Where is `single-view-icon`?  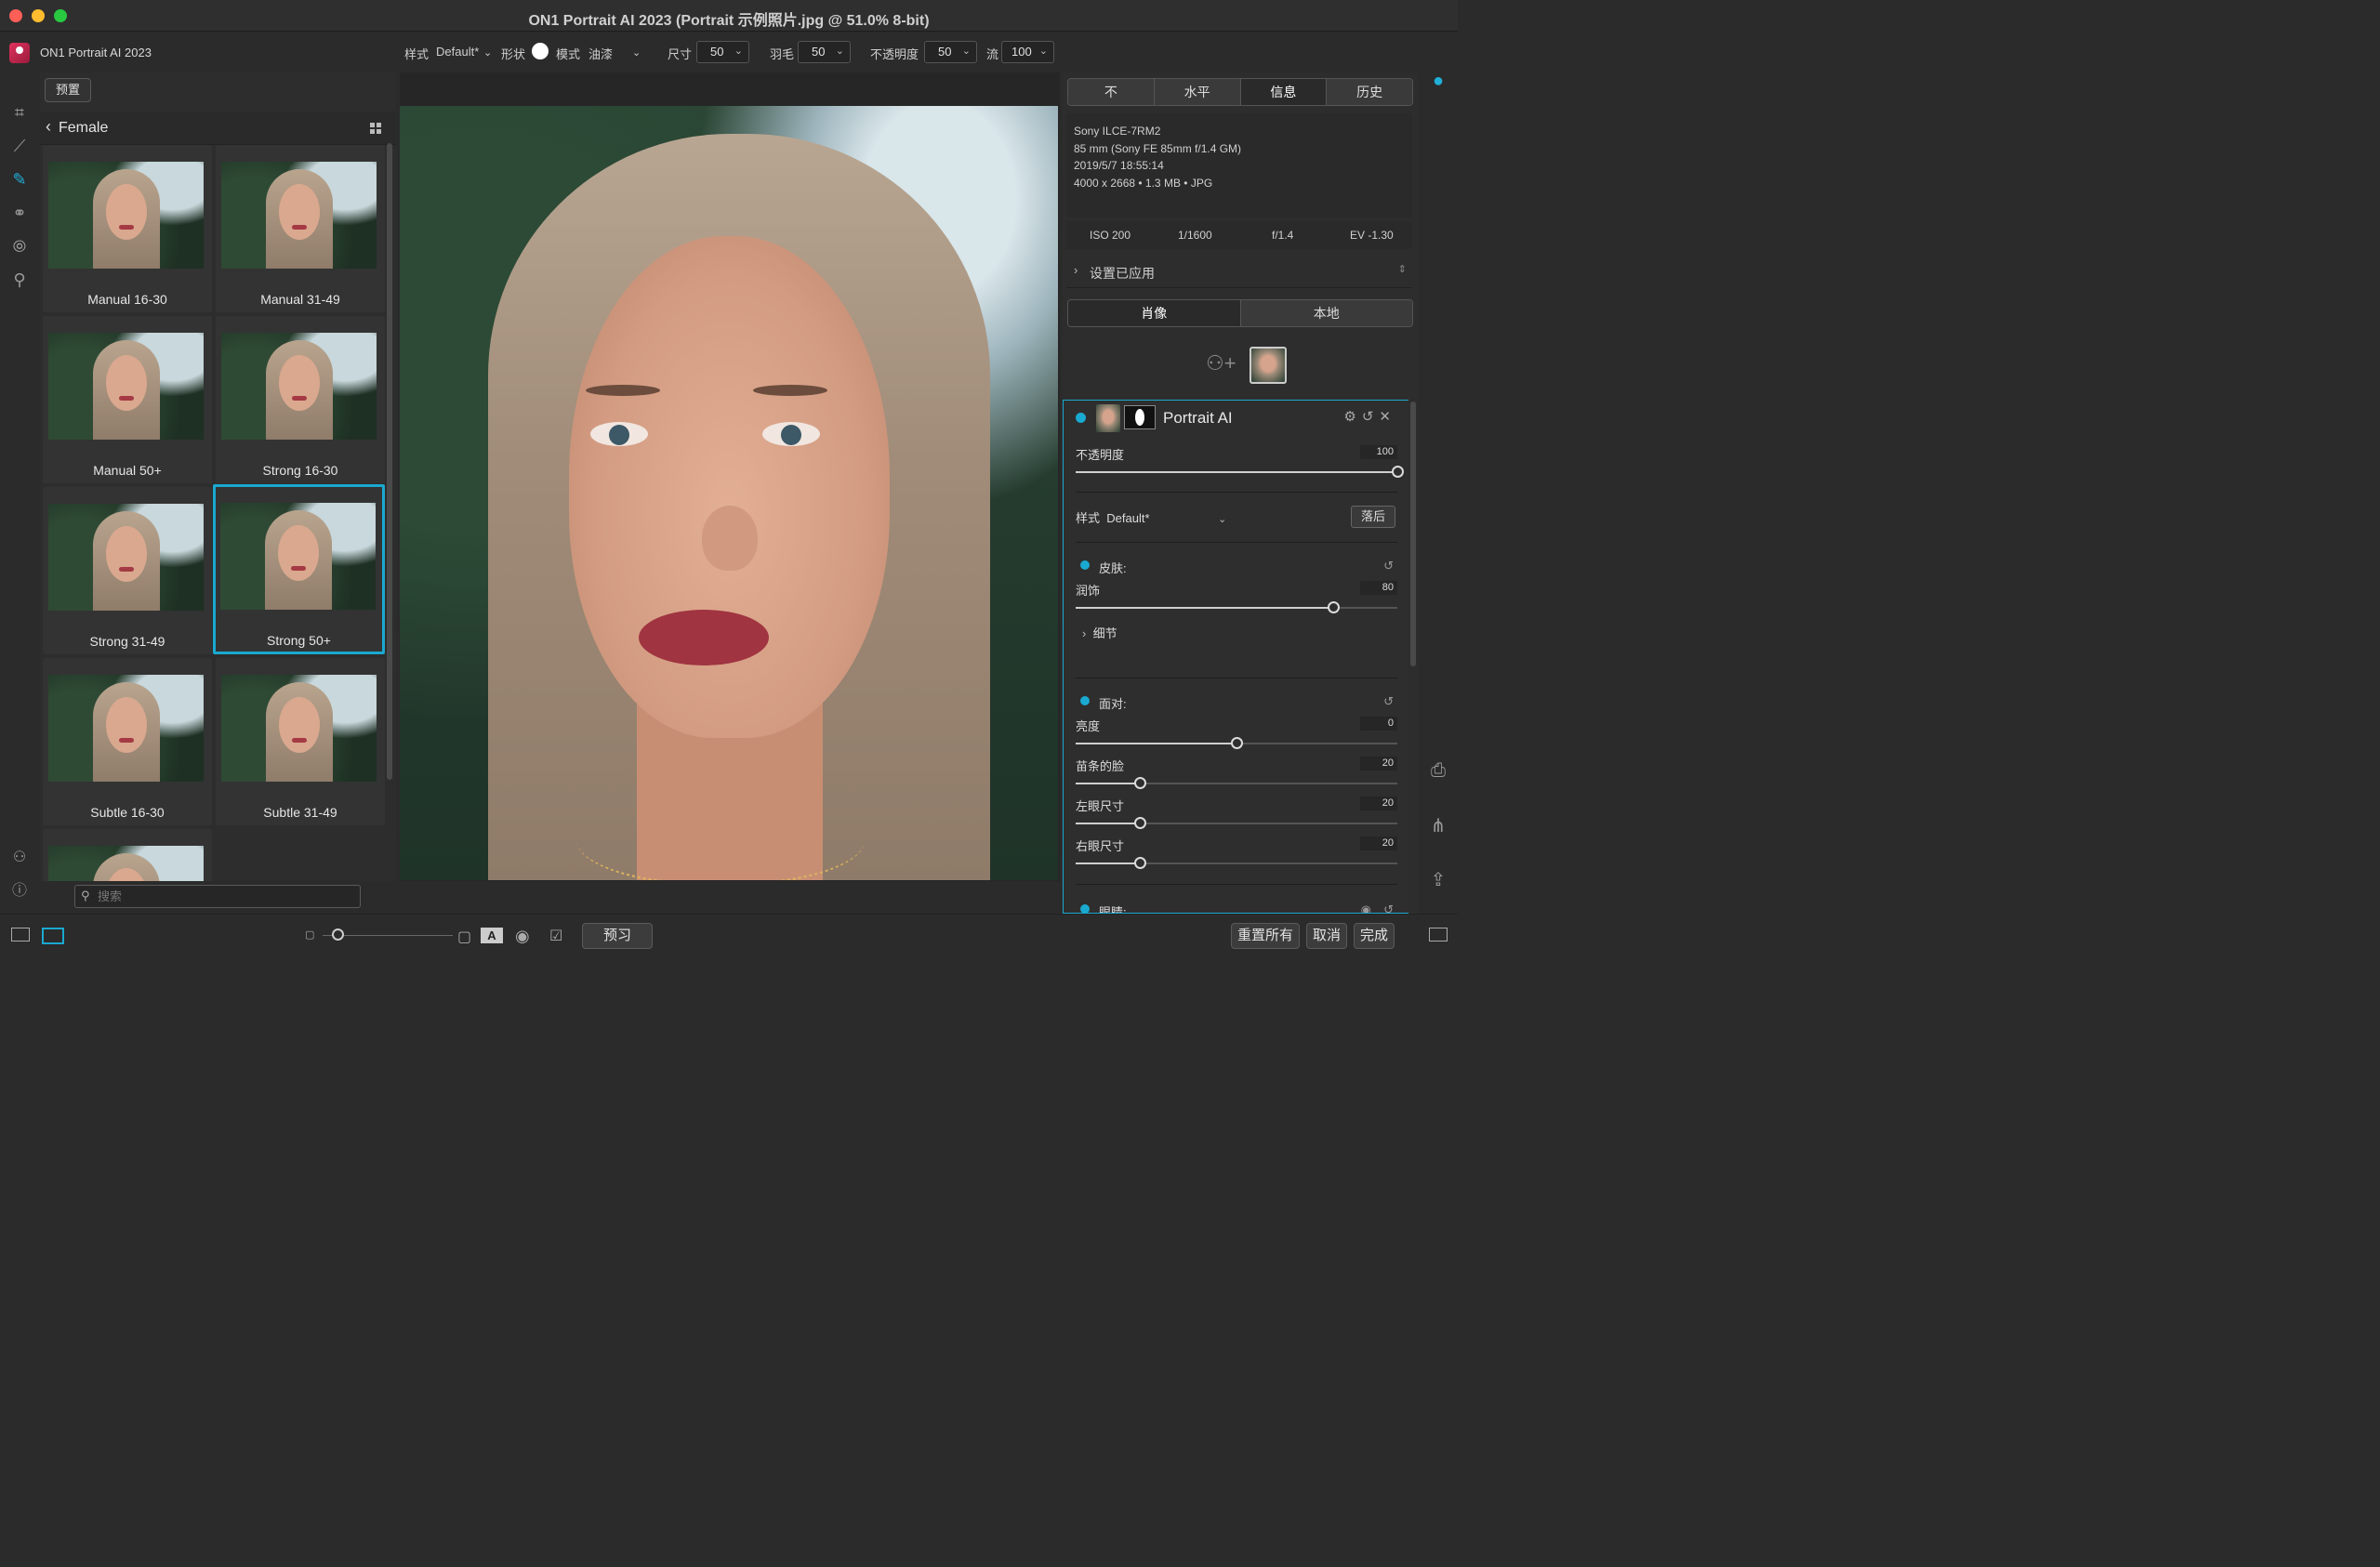
single-view-icon is located at coordinates (53, 936).